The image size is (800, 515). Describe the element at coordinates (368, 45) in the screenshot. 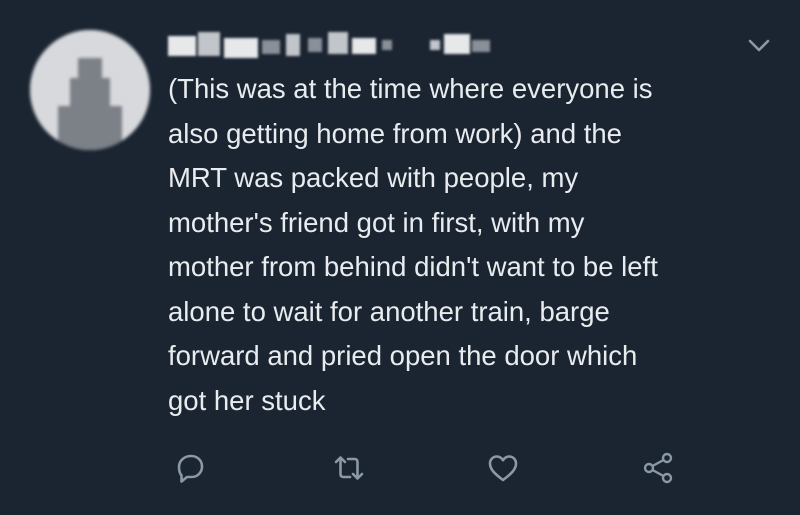

I see `blurred-username` at that location.